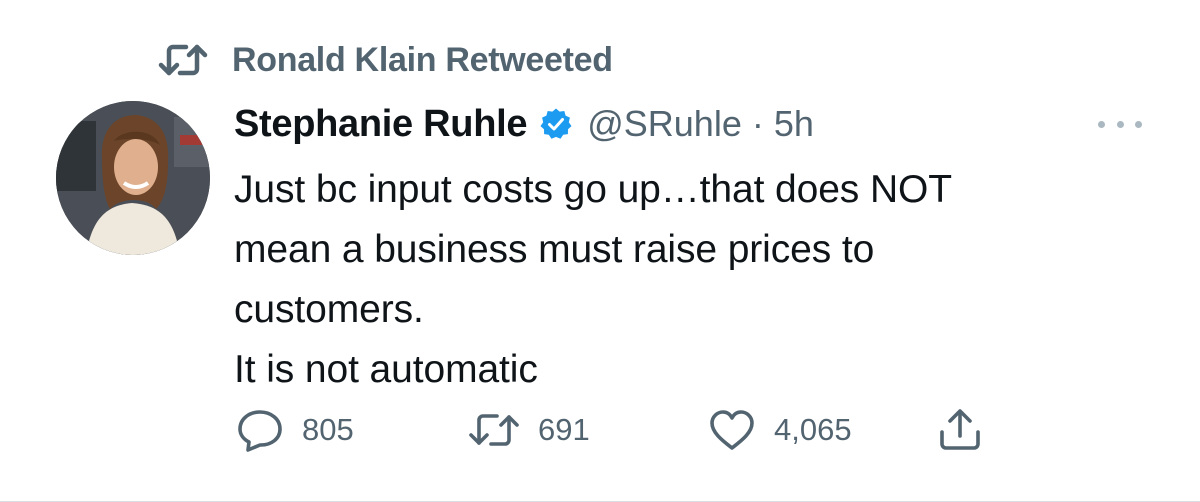 The width and height of the screenshot is (1200, 502). I want to click on share-button, so click(960, 430).